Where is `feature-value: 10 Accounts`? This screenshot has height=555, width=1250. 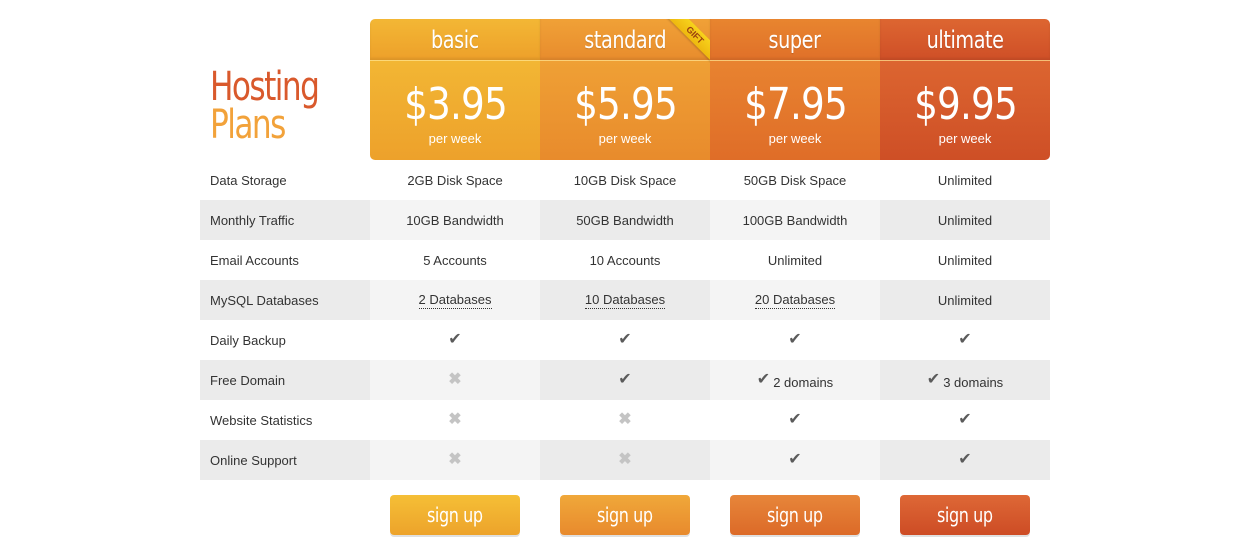
feature-value: 10 Accounts is located at coordinates (625, 260).